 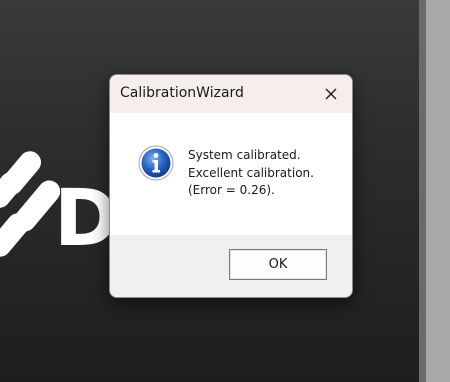 What do you see at coordinates (156, 163) in the screenshot?
I see `information-icon` at bounding box center [156, 163].